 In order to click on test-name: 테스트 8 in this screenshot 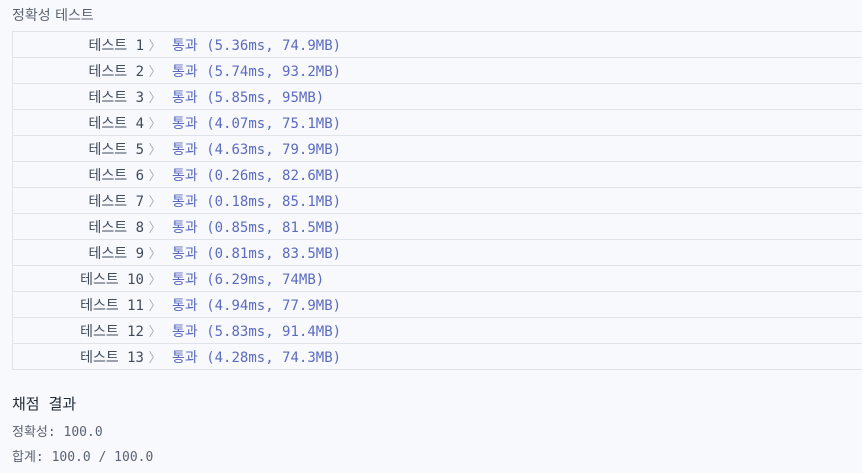, I will do `click(116, 227)`.